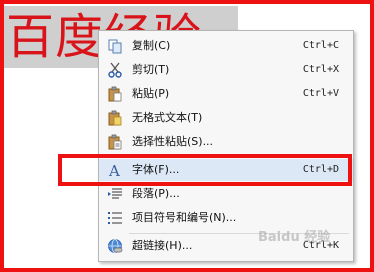  What do you see at coordinates (320, 69) in the screenshot?
I see `menu-item-shortcut: Ctrl+X` at bounding box center [320, 69].